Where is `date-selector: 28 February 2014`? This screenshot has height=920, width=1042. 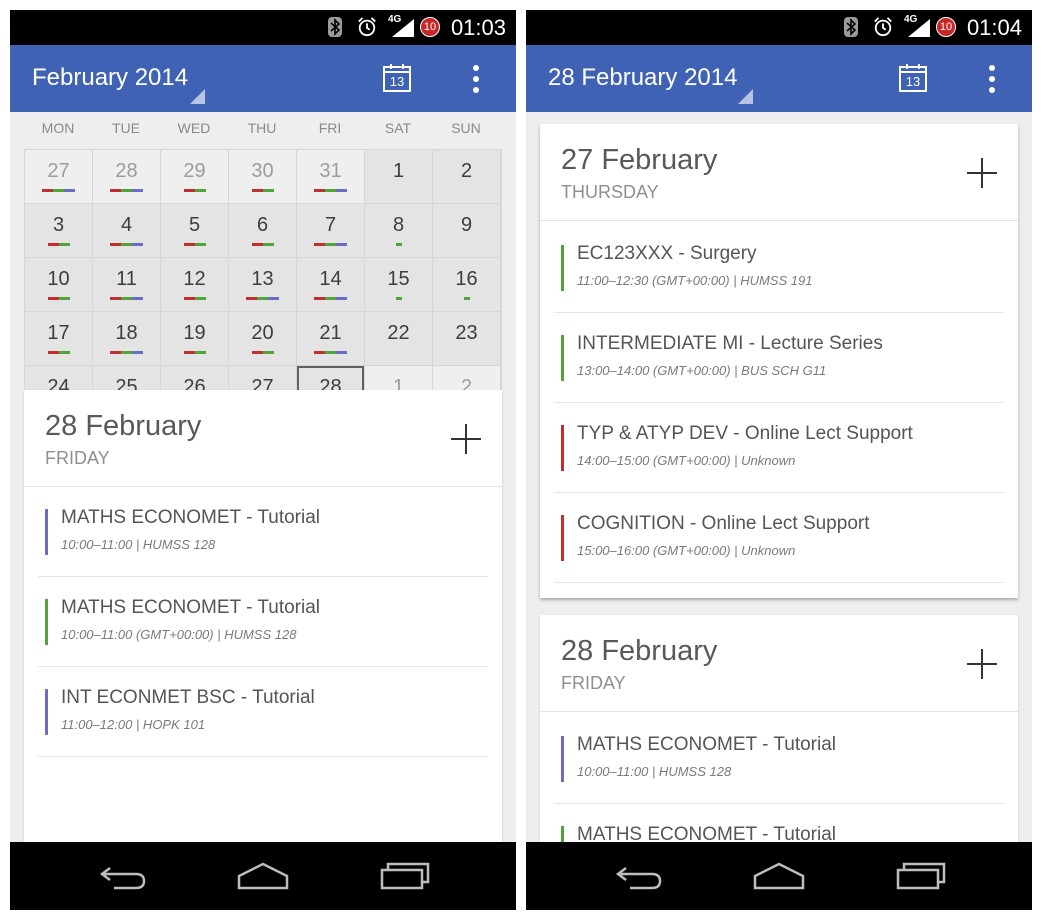
date-selector: 28 February 2014 is located at coordinates (642, 78).